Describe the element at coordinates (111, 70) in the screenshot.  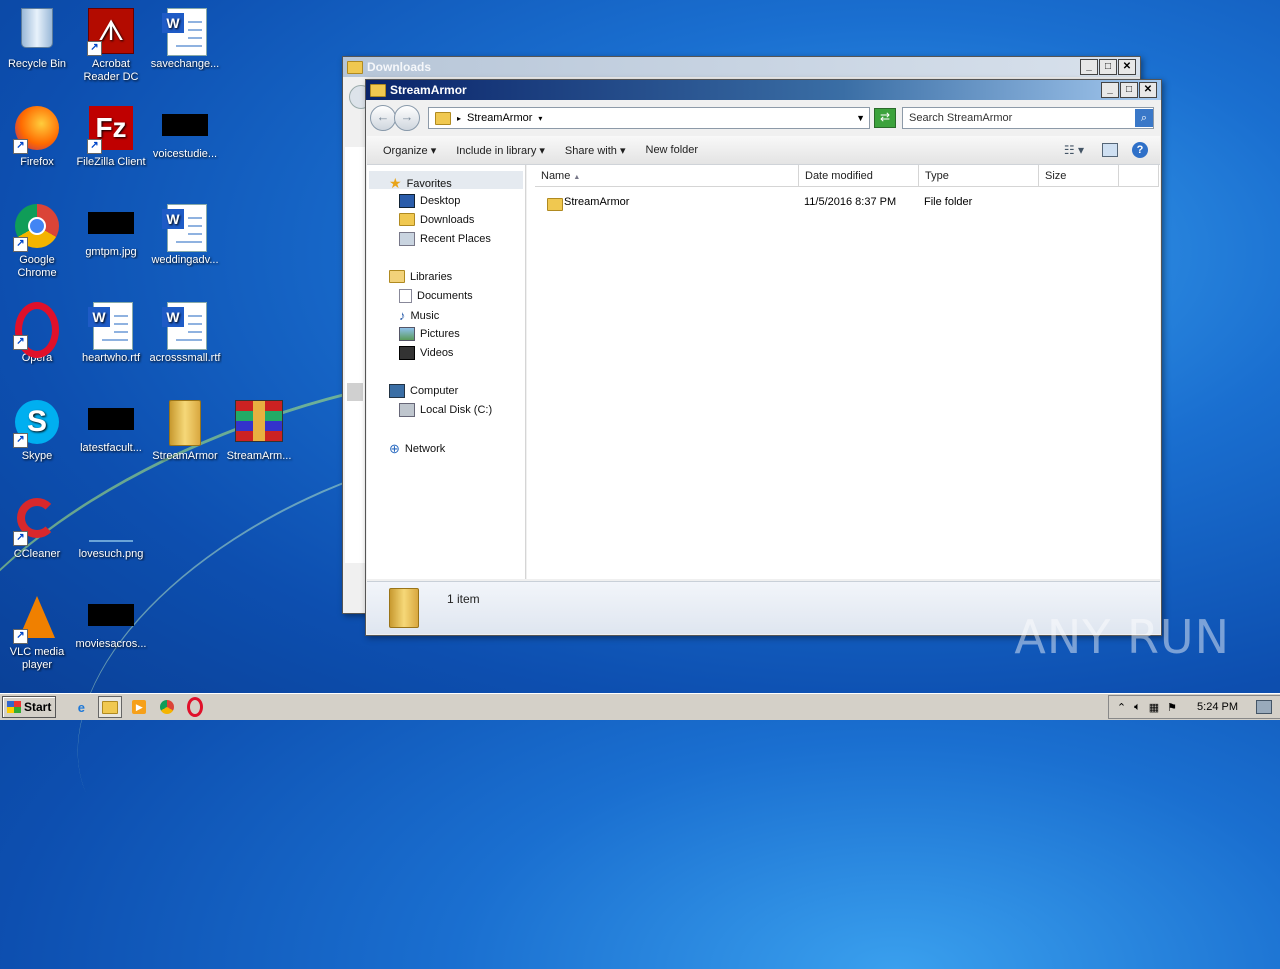
I see `desktop-icon-label: Acrobat Reader DC` at that location.